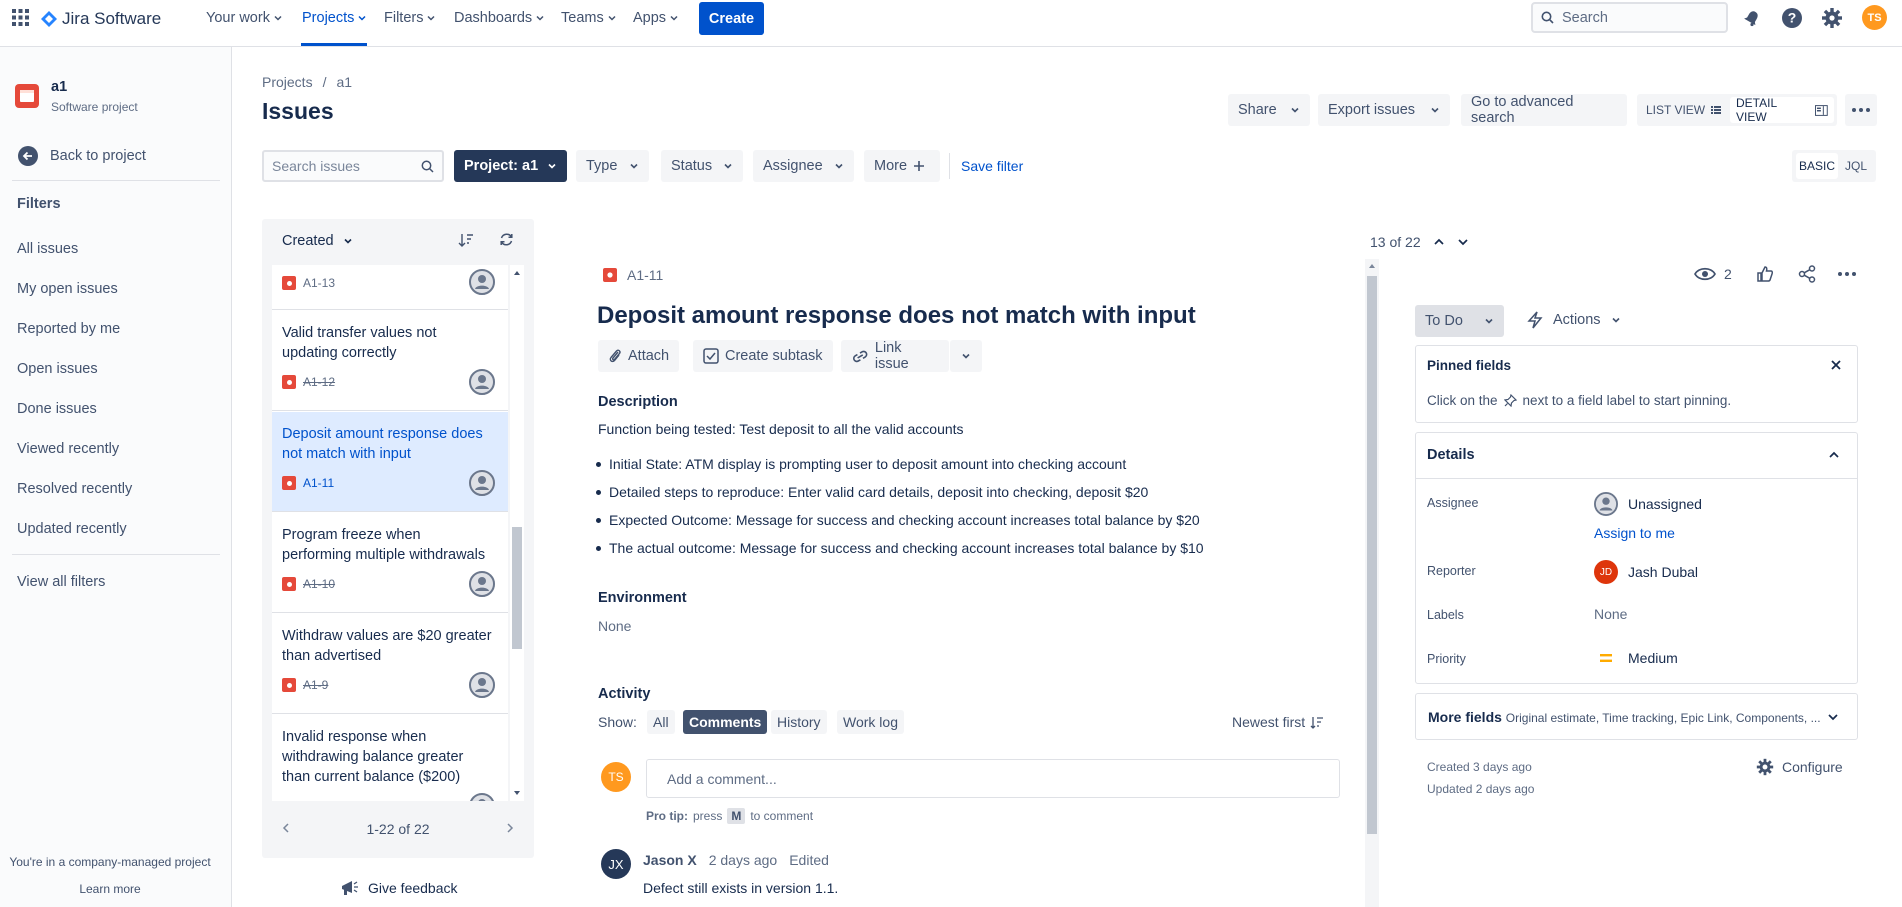 Image resolution: width=1902 pixels, height=907 pixels. Describe the element at coordinates (1807, 274) in the screenshot. I see `share-icon` at that location.